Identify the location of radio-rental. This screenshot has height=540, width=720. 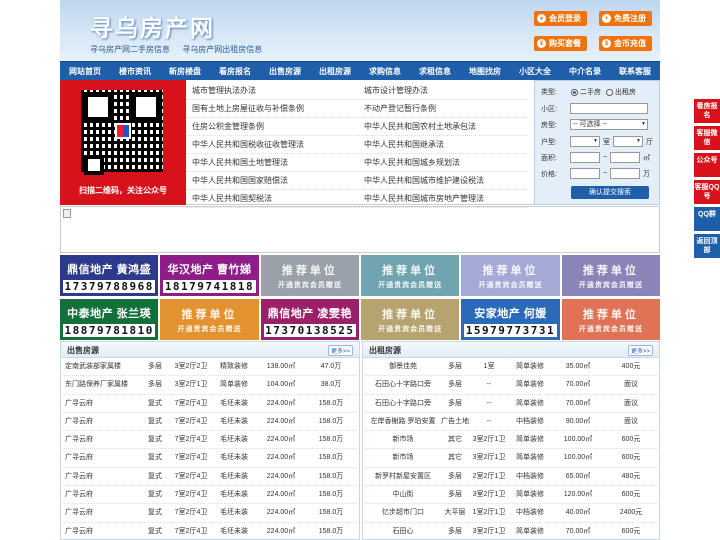
(609, 92).